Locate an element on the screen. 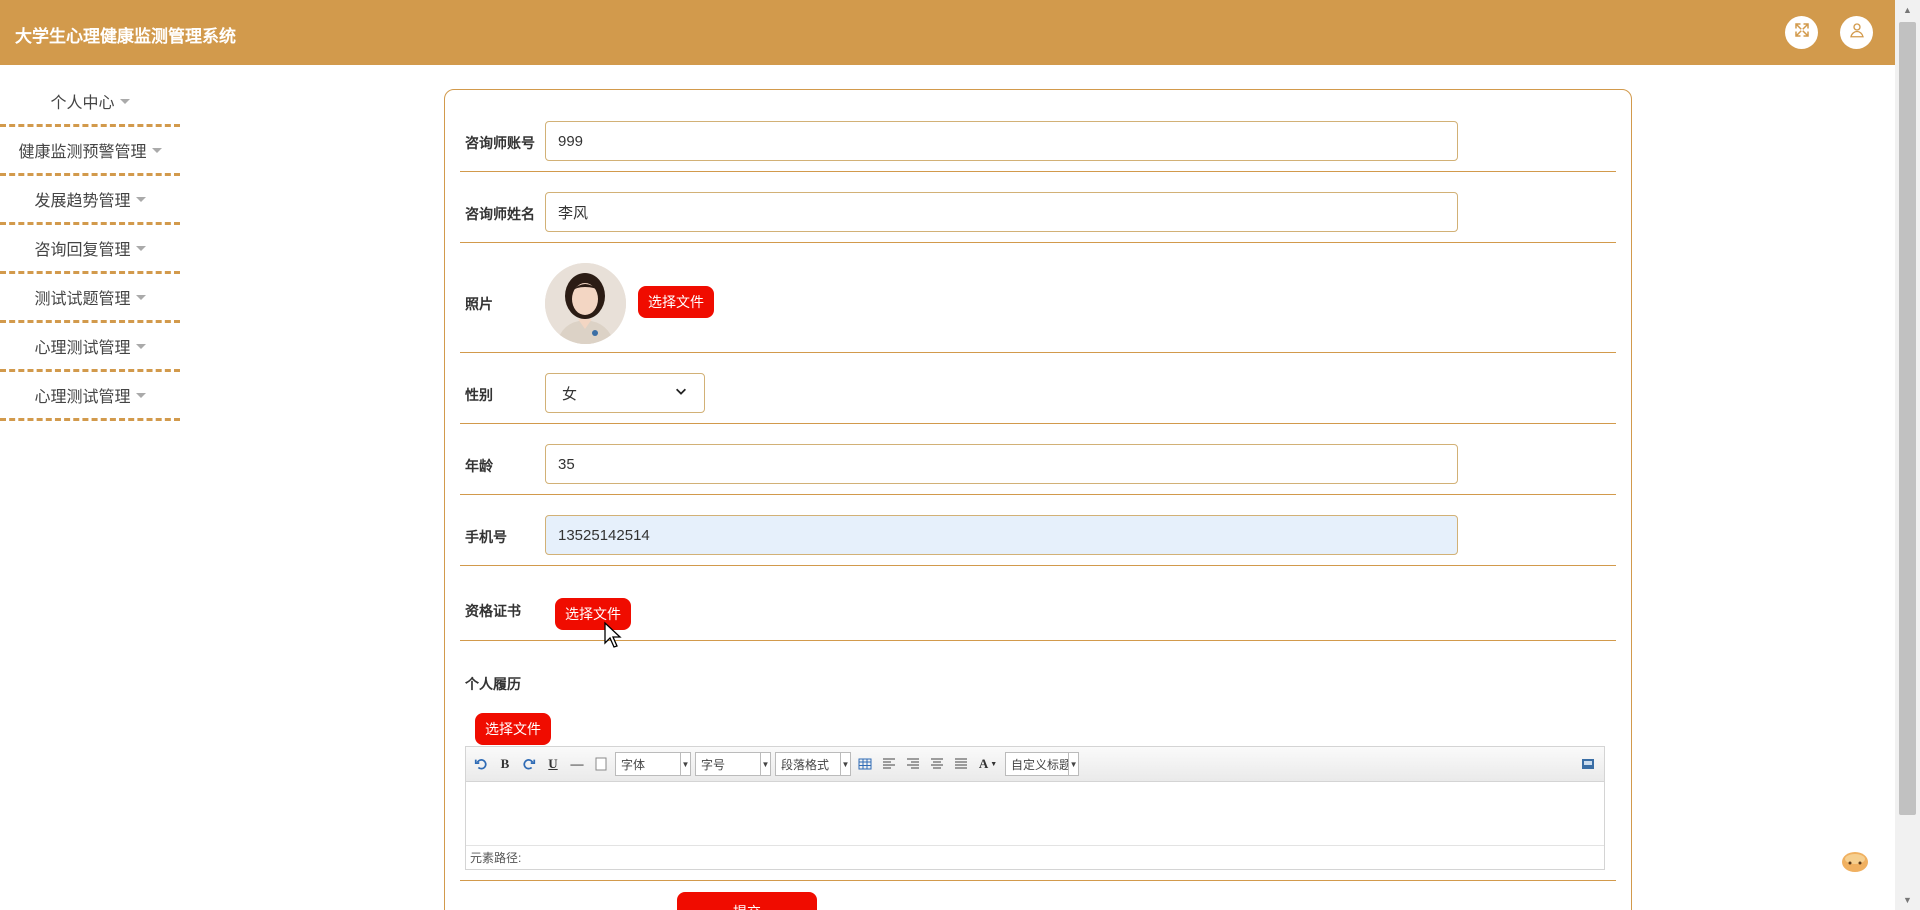 The image size is (1920, 910). phone-row: 手机号 13525142514 is located at coordinates (1038, 530).